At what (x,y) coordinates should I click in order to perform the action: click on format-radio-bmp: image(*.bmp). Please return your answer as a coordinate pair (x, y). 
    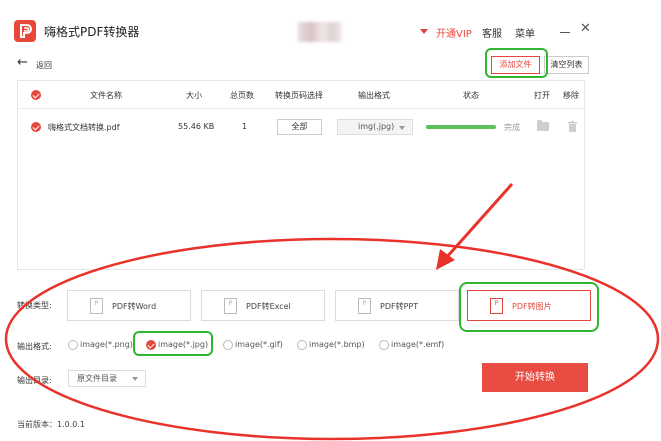
    Looking at the image, I should click on (331, 345).